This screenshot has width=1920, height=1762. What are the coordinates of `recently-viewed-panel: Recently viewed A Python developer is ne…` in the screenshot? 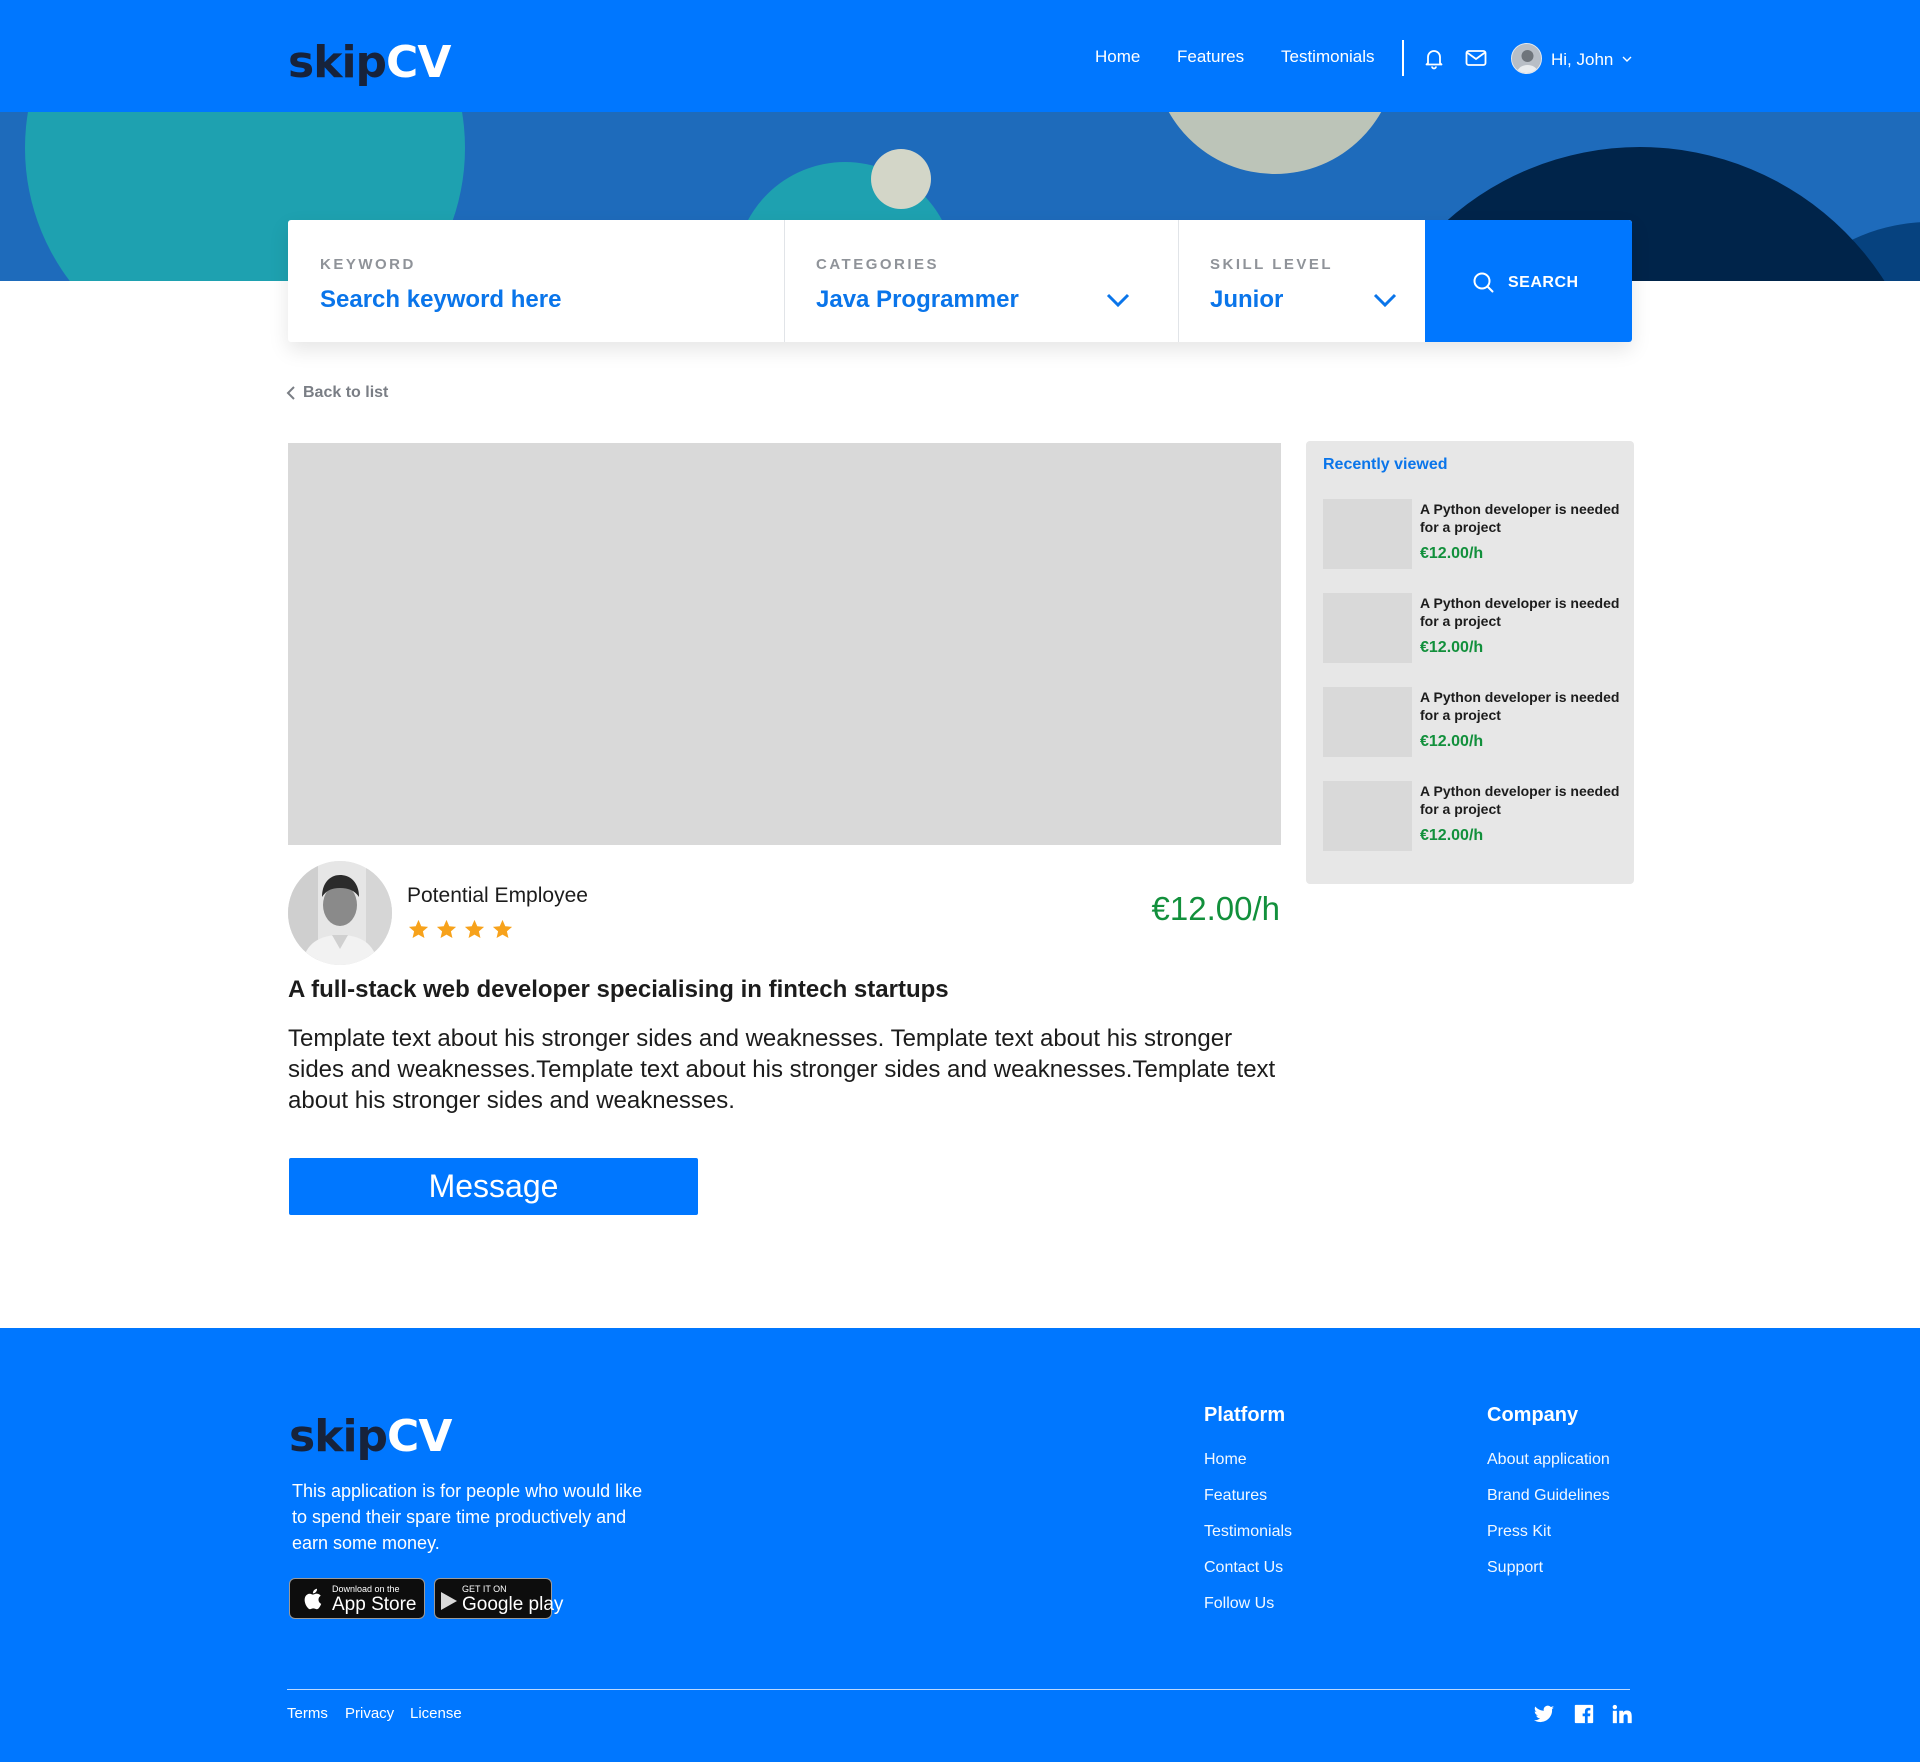 It's located at (1470, 662).